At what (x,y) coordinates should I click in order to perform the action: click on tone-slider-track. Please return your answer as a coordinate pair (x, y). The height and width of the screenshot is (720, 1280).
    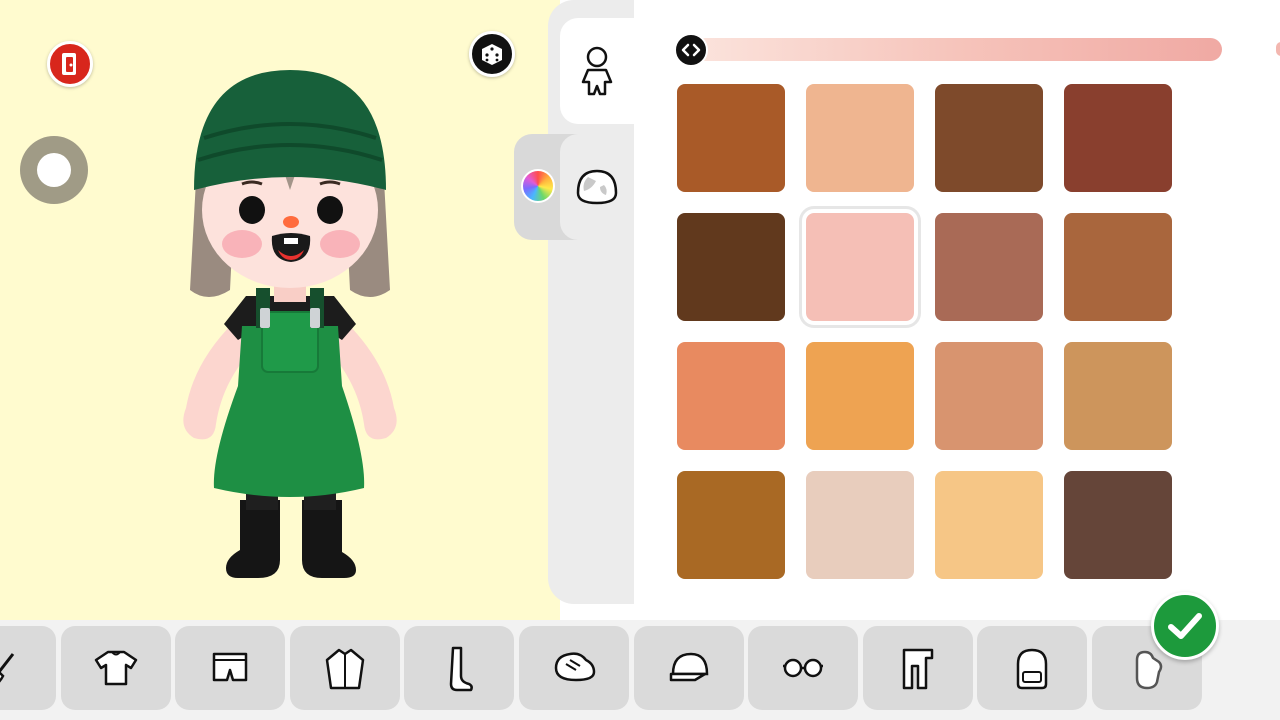
    Looking at the image, I should click on (958, 49).